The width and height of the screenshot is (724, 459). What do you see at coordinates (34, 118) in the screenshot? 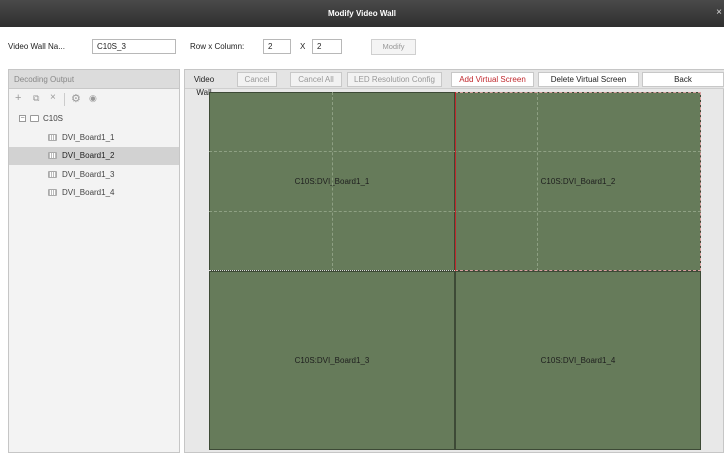
I see `decoder-icon` at bounding box center [34, 118].